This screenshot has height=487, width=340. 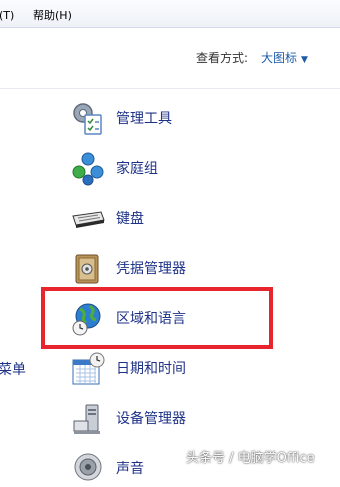 I want to click on divider, so click(x=170, y=88).